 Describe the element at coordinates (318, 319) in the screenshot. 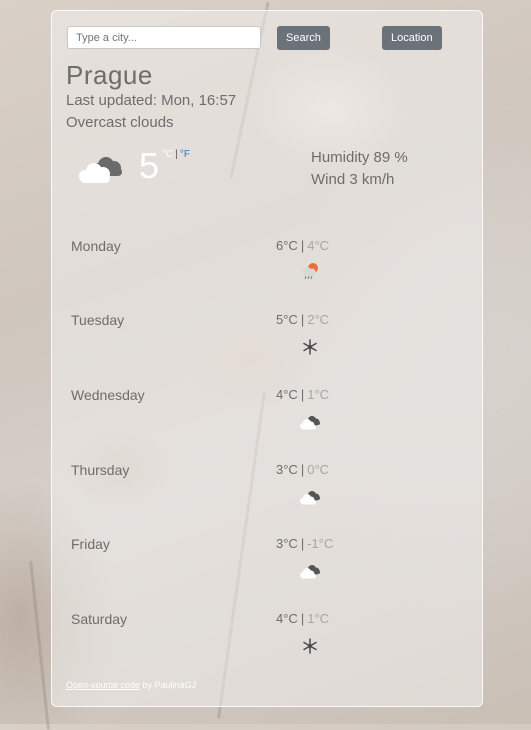

I see `forecast-min: 2°C` at that location.